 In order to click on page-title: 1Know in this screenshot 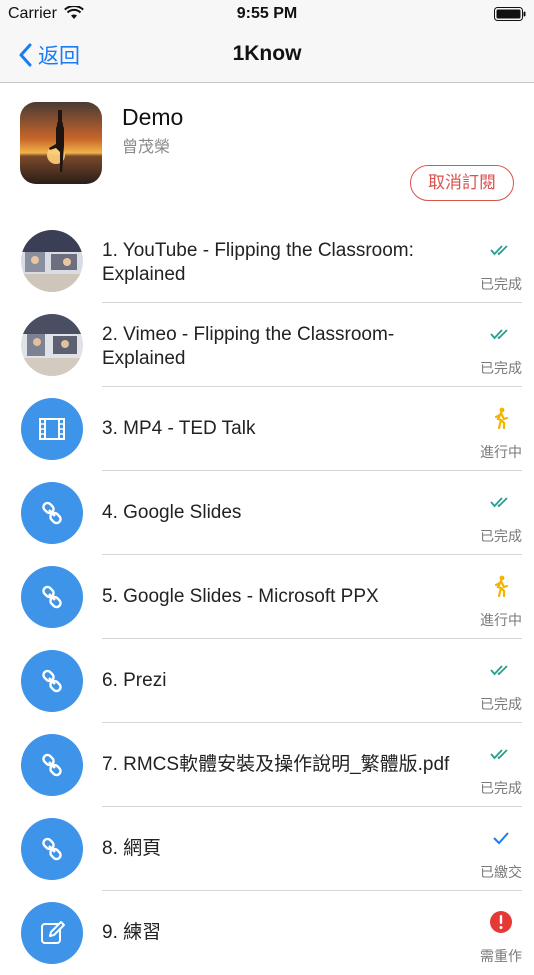, I will do `click(267, 53)`.